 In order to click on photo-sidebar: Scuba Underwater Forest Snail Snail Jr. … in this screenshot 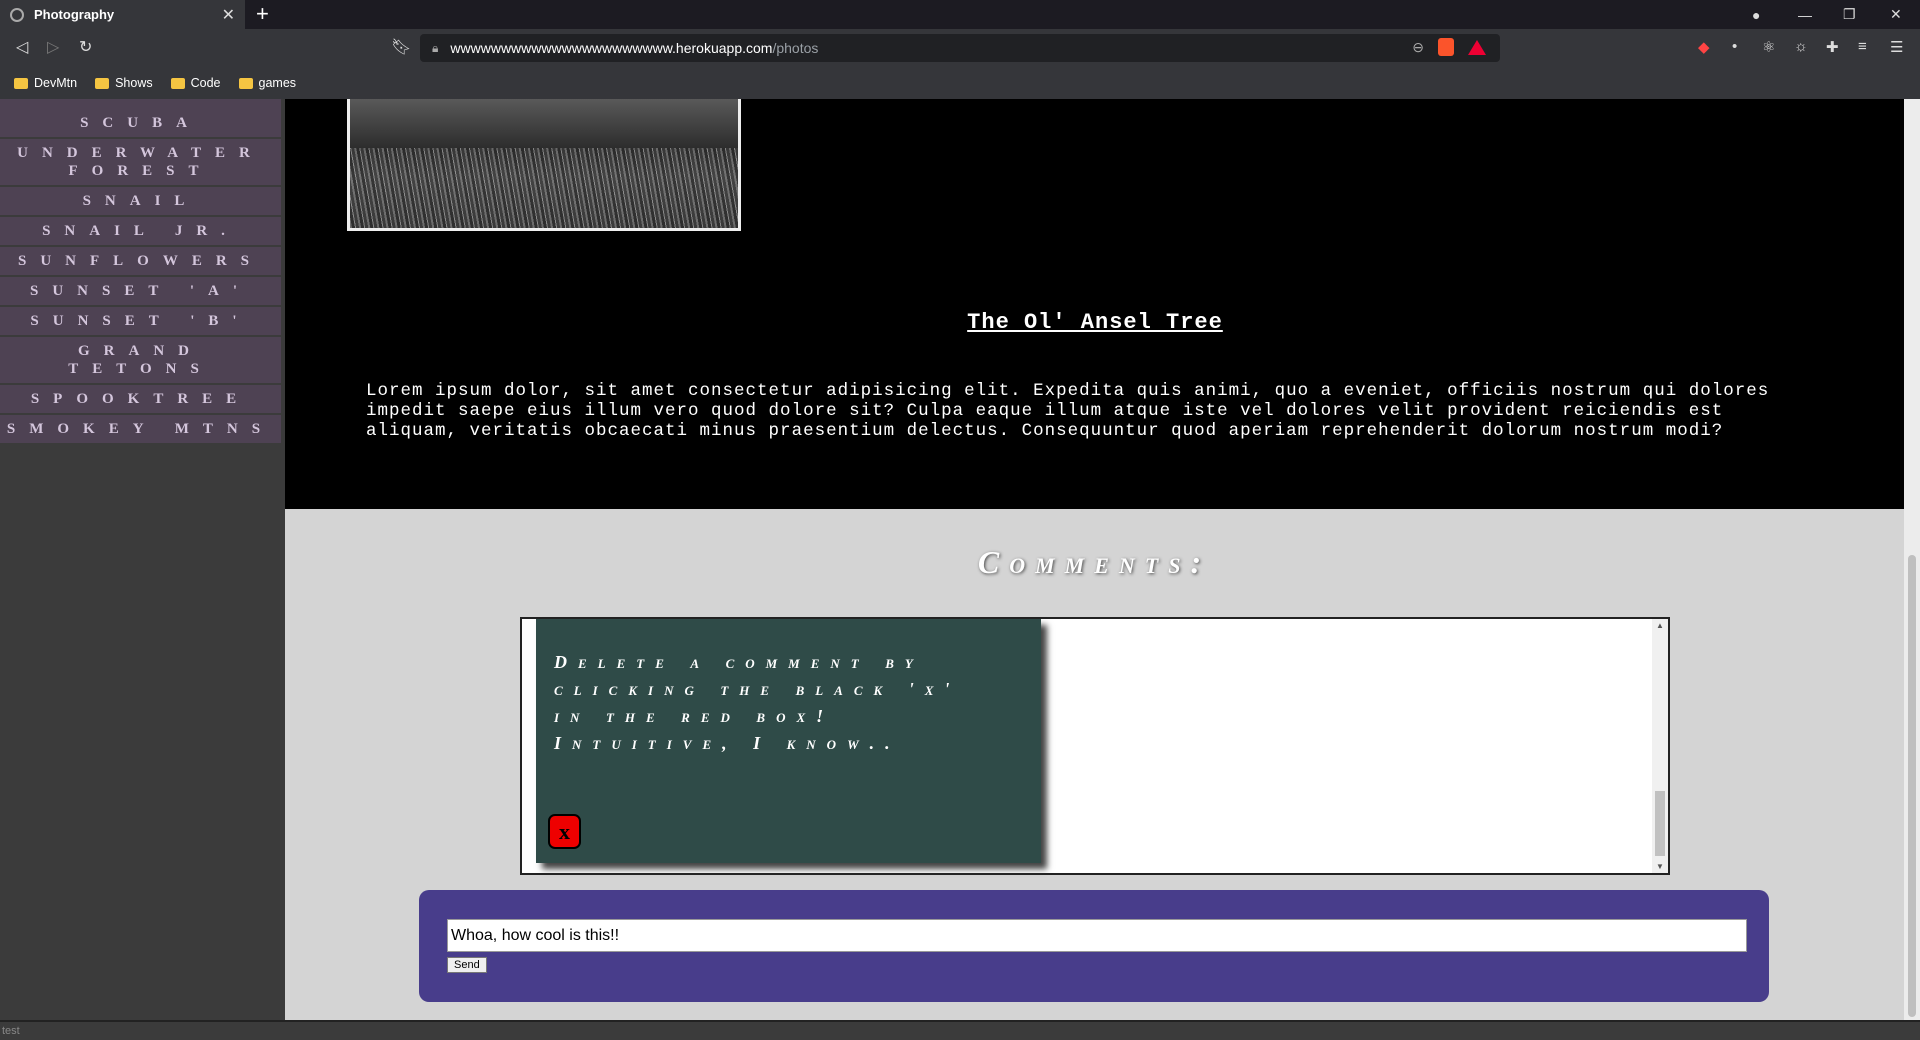, I will do `click(142, 559)`.